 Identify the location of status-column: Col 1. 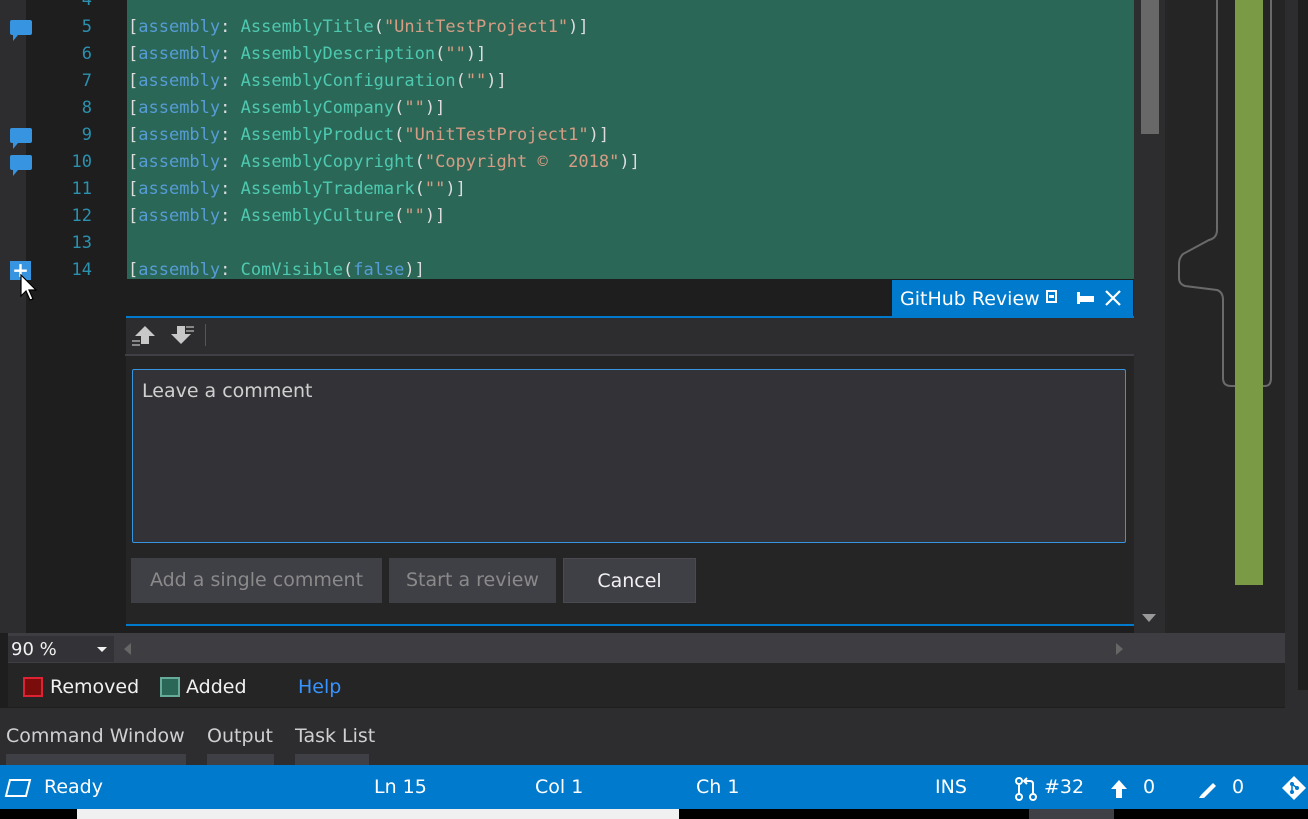
(559, 787).